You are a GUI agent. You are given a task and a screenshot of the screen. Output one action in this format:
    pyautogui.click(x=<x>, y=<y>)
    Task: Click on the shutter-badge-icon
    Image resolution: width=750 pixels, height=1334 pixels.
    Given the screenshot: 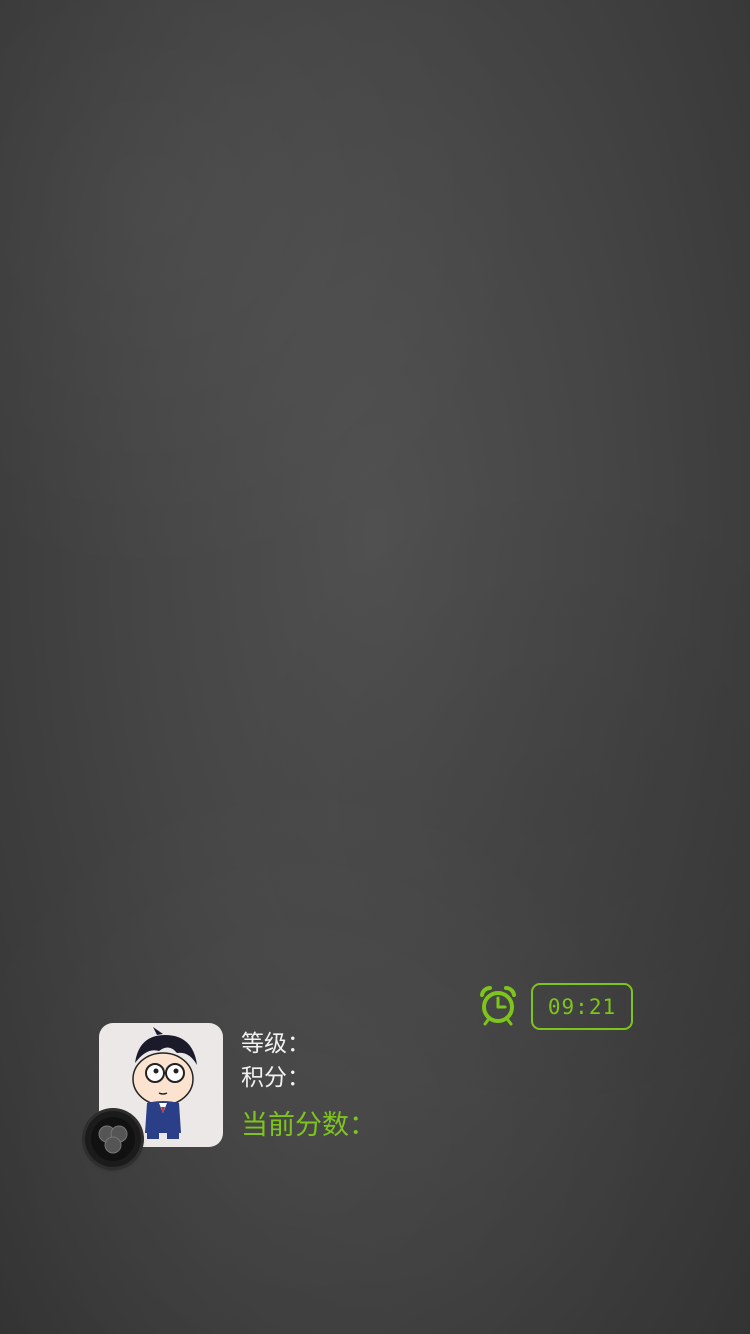 What is the action you would take?
    pyautogui.click(x=113, y=1139)
    